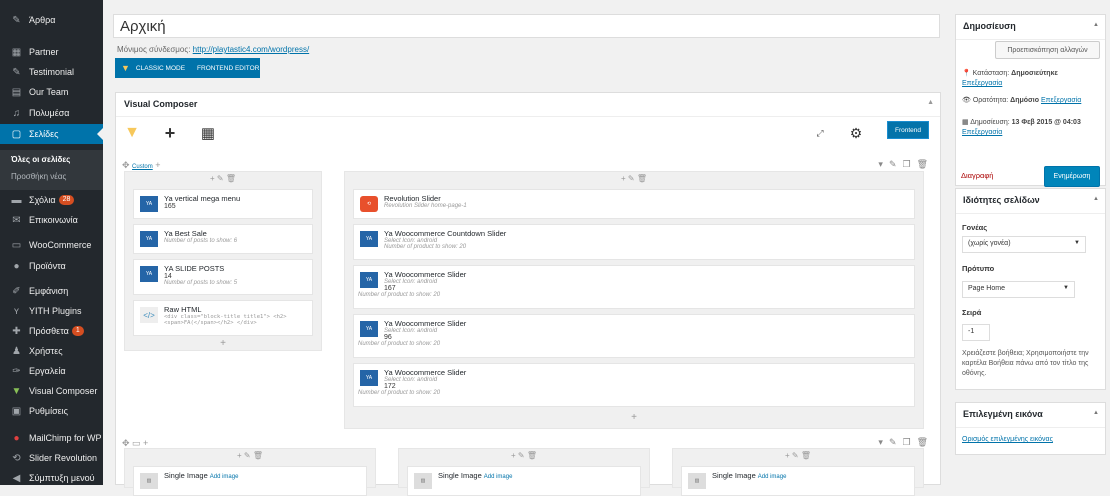  What do you see at coordinates (170, 206) in the screenshot?
I see `element-number: 165` at bounding box center [170, 206].